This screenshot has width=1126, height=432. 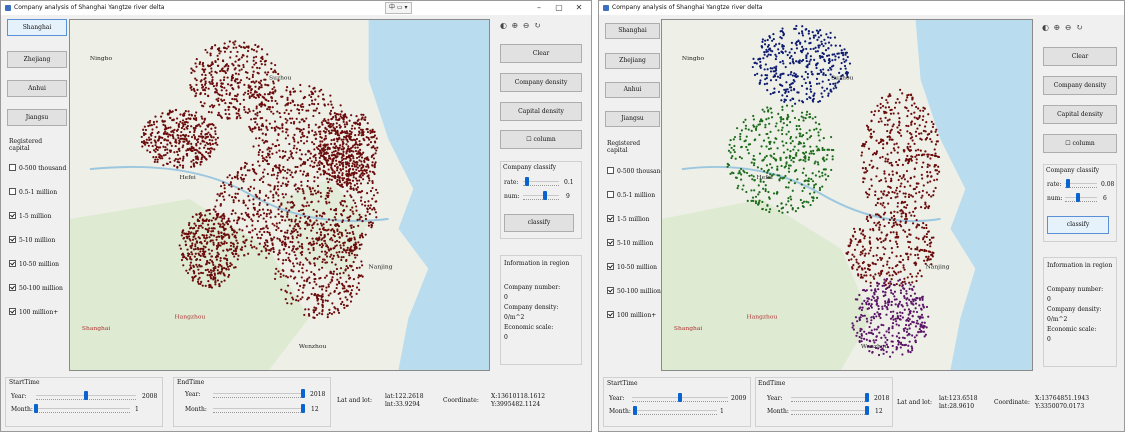 I want to click on maximize-icon: ▢, so click(x=559, y=7).